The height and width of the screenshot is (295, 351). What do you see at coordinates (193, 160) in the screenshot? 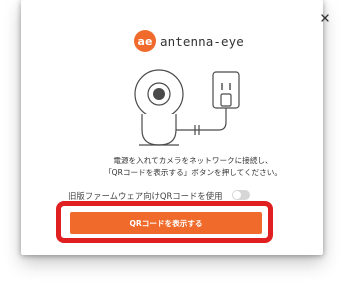
I see `instruction-line-1: 電源を入れてカメラをネットワークに接続し、` at bounding box center [193, 160].